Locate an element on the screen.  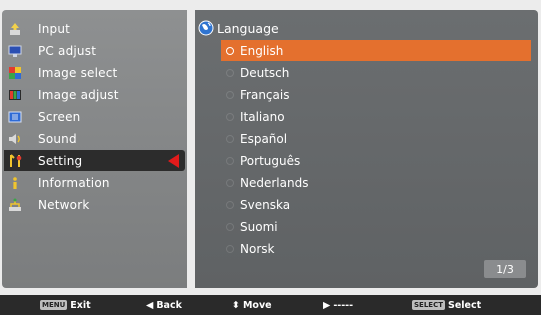
menu-item-label: Information is located at coordinates (74, 182).